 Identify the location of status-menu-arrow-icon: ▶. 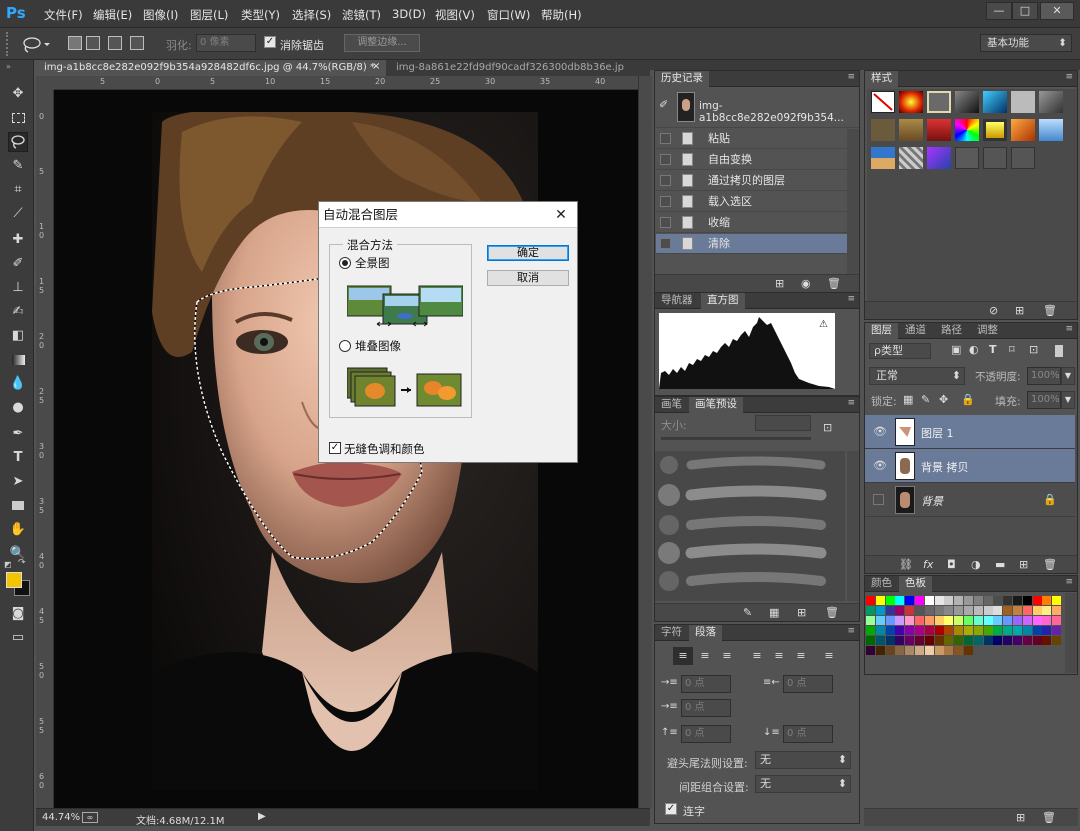
(262, 816).